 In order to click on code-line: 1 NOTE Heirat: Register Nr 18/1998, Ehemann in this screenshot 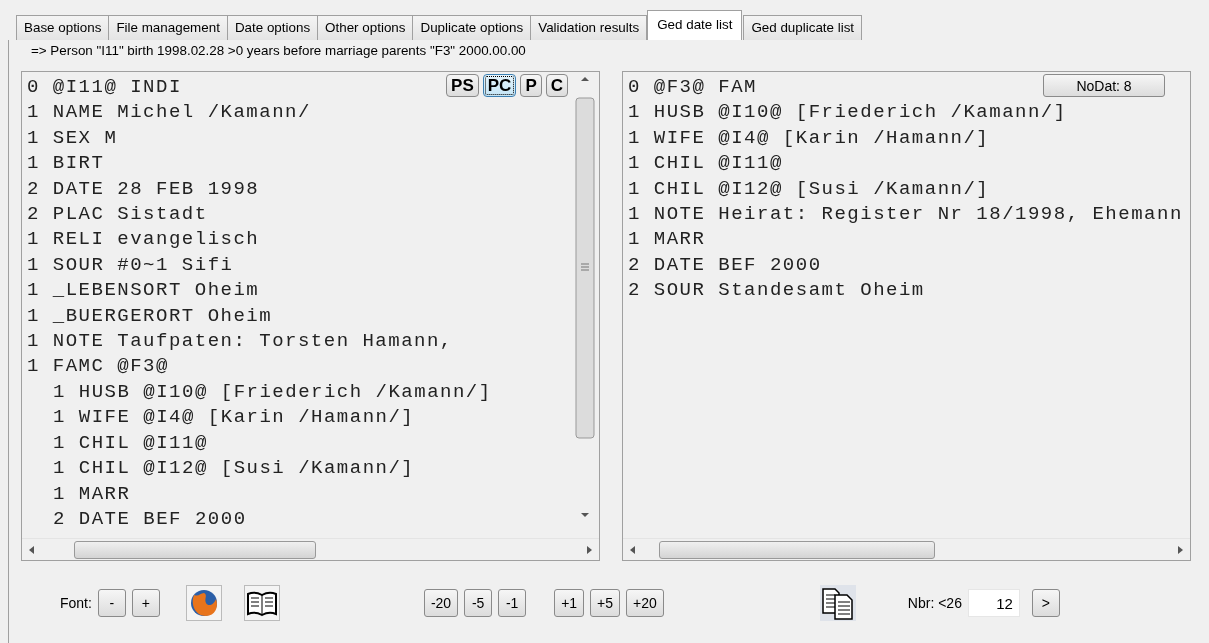, I will do `click(905, 215)`.